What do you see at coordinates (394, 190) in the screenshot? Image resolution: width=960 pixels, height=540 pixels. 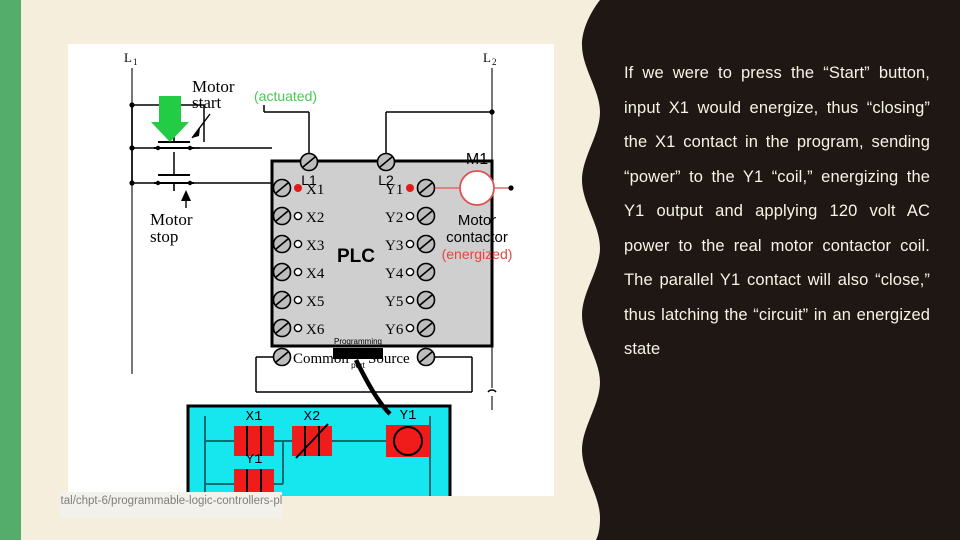 I see `output-label-y1: Y1` at bounding box center [394, 190].